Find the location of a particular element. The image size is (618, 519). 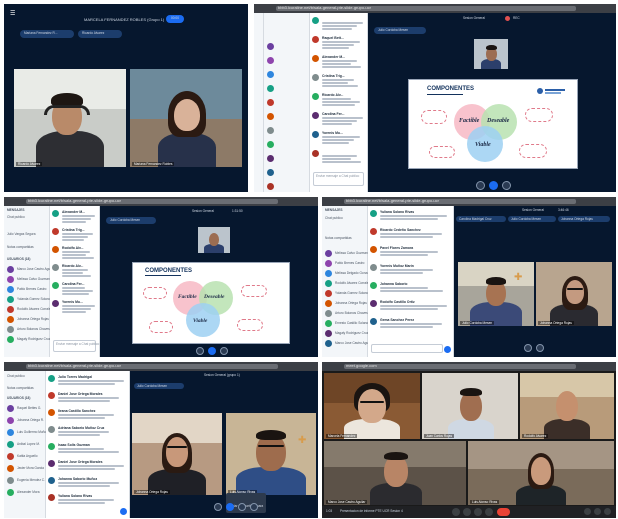

share-screen-button is located at coordinates (254, 507).